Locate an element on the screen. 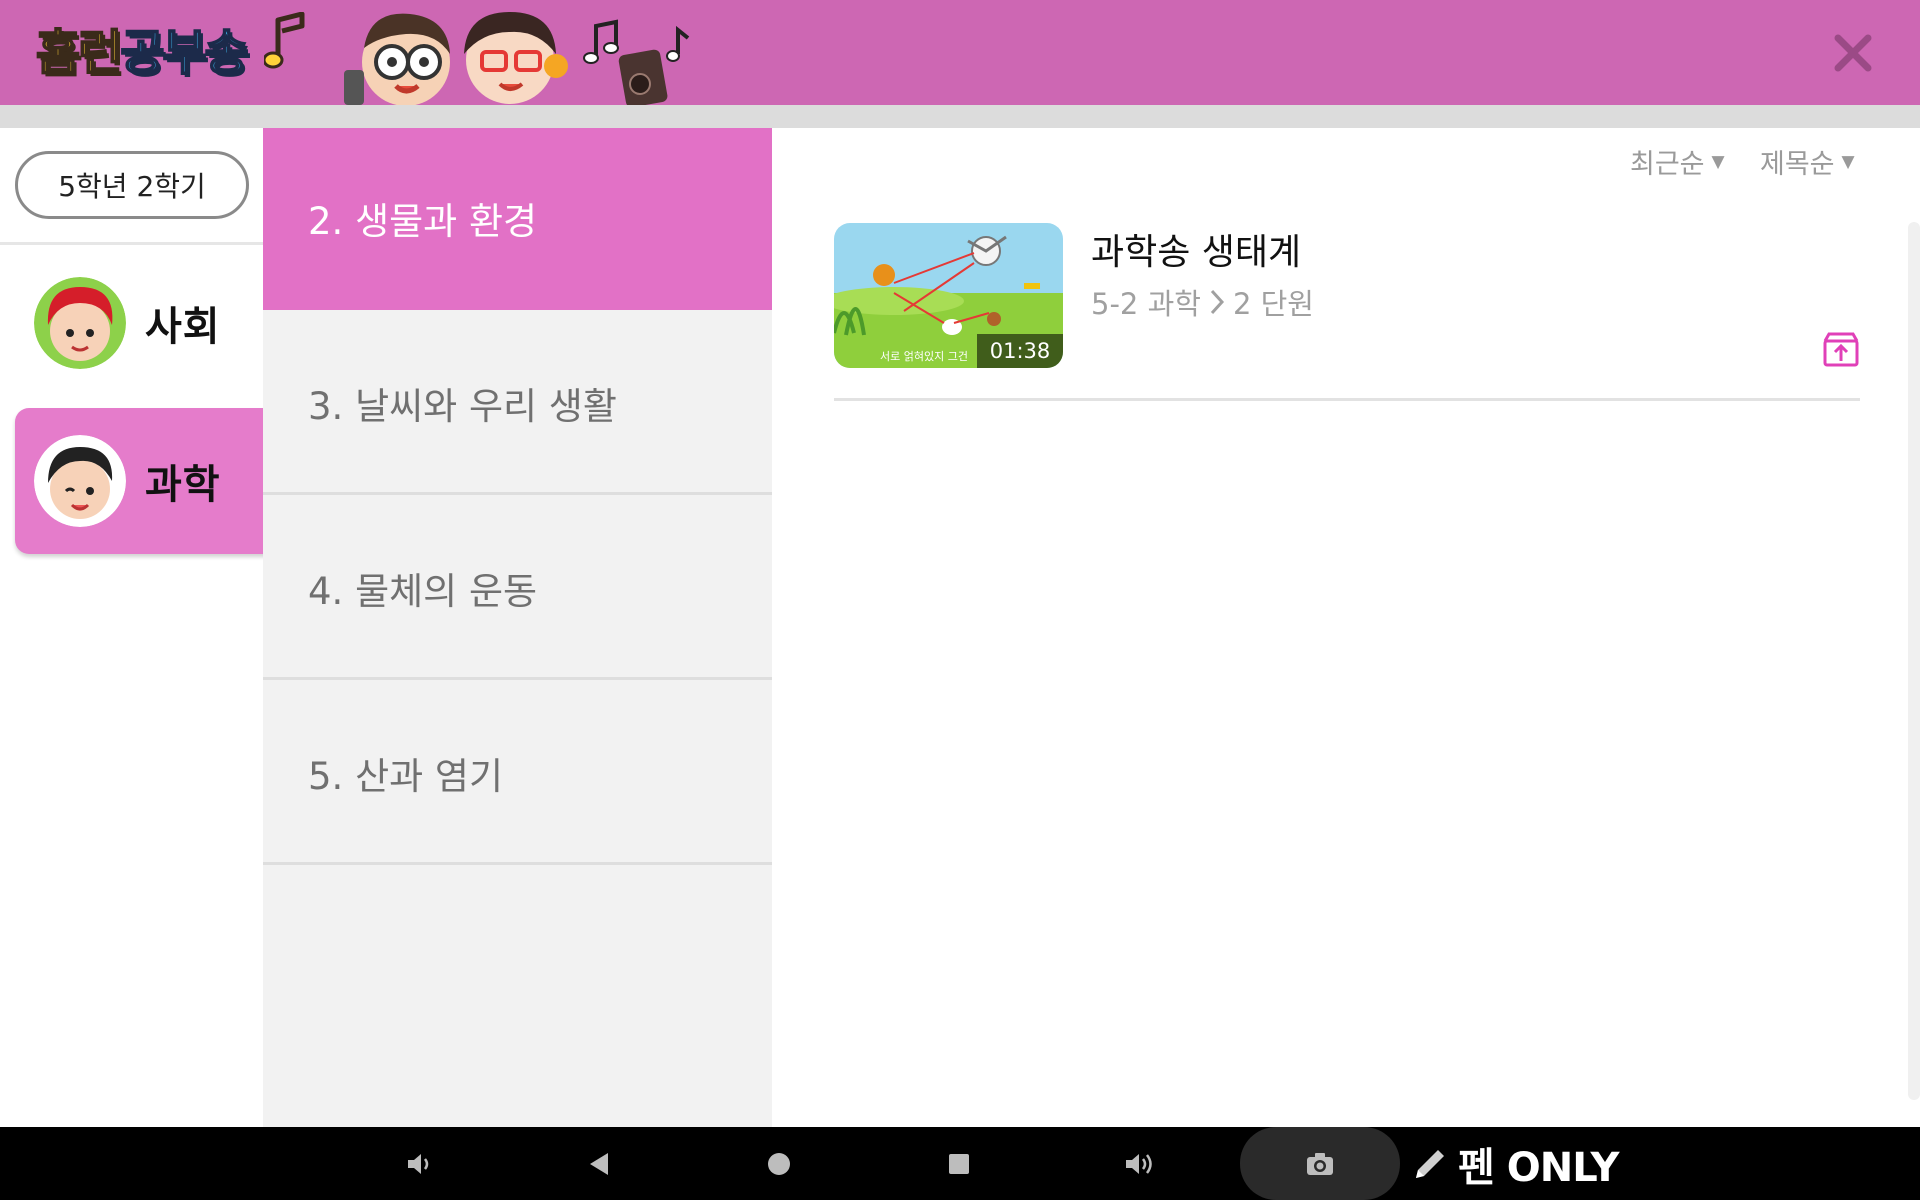 This screenshot has width=1920, height=1200. pen-only-toggle: 펜 ONLY is located at coordinates (1514, 1163).